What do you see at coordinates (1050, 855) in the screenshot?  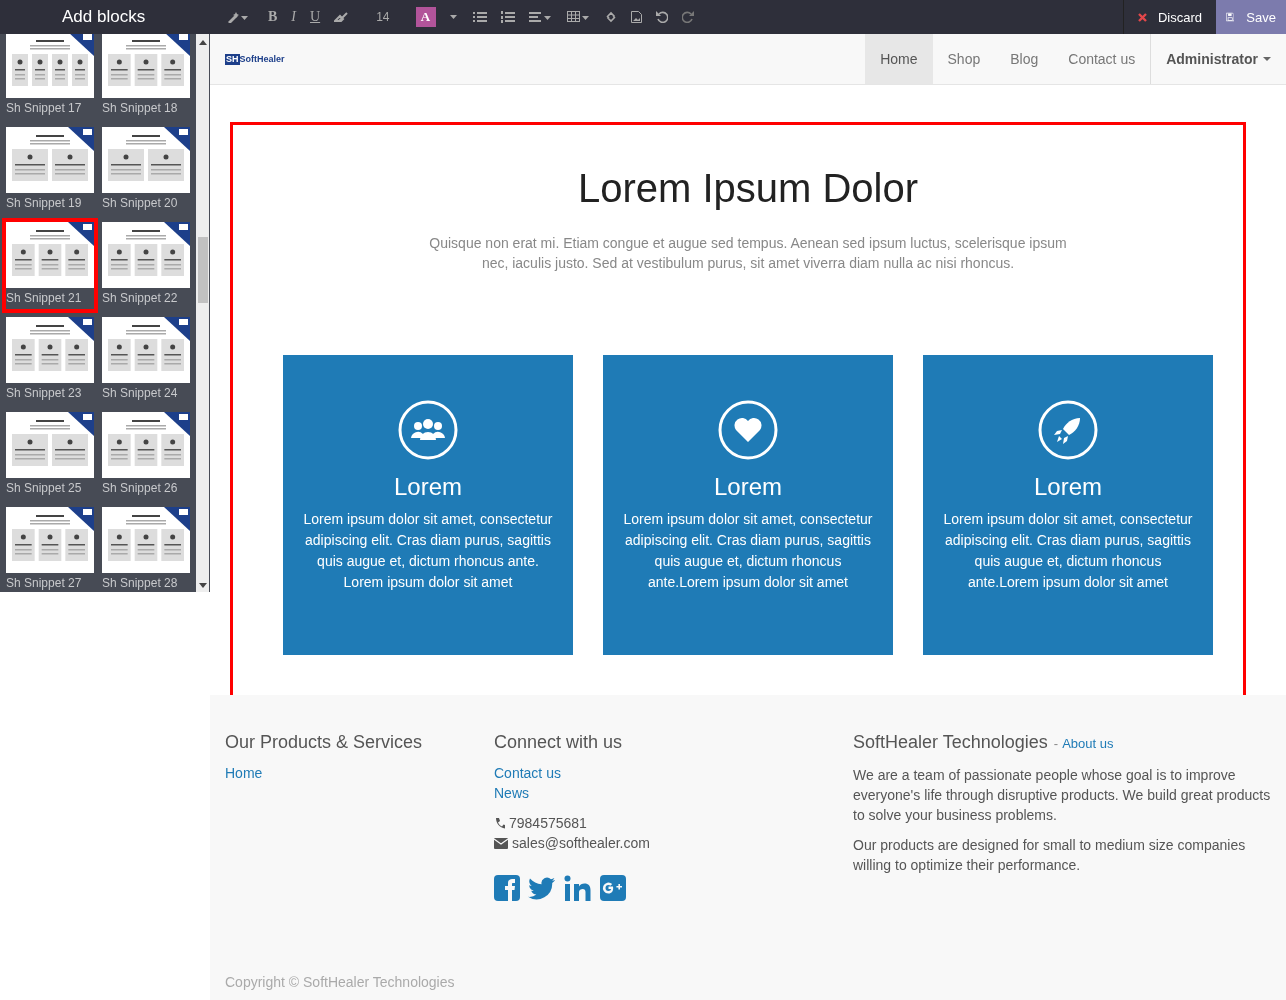 I see `footer-paragraph: Our products are designed for small to medium size companies willing to optimize their performance.` at bounding box center [1050, 855].